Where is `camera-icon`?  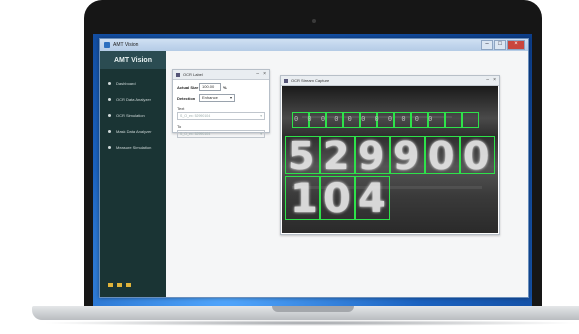 camera-icon is located at coordinates (314, 21).